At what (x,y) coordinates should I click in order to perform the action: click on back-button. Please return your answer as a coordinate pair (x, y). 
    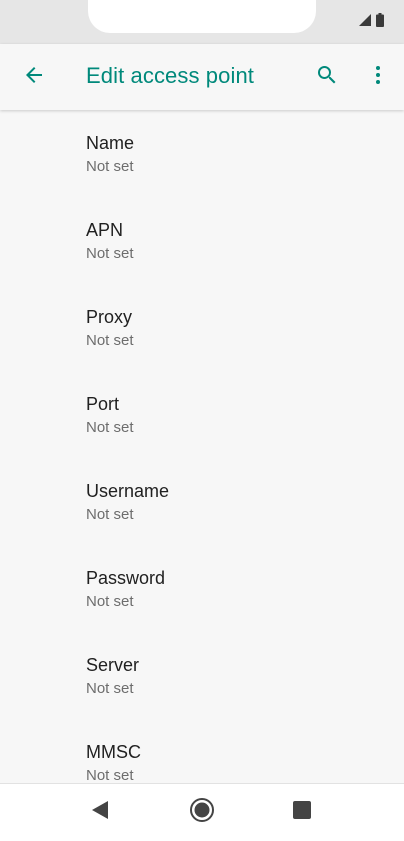
    Looking at the image, I should click on (34, 77).